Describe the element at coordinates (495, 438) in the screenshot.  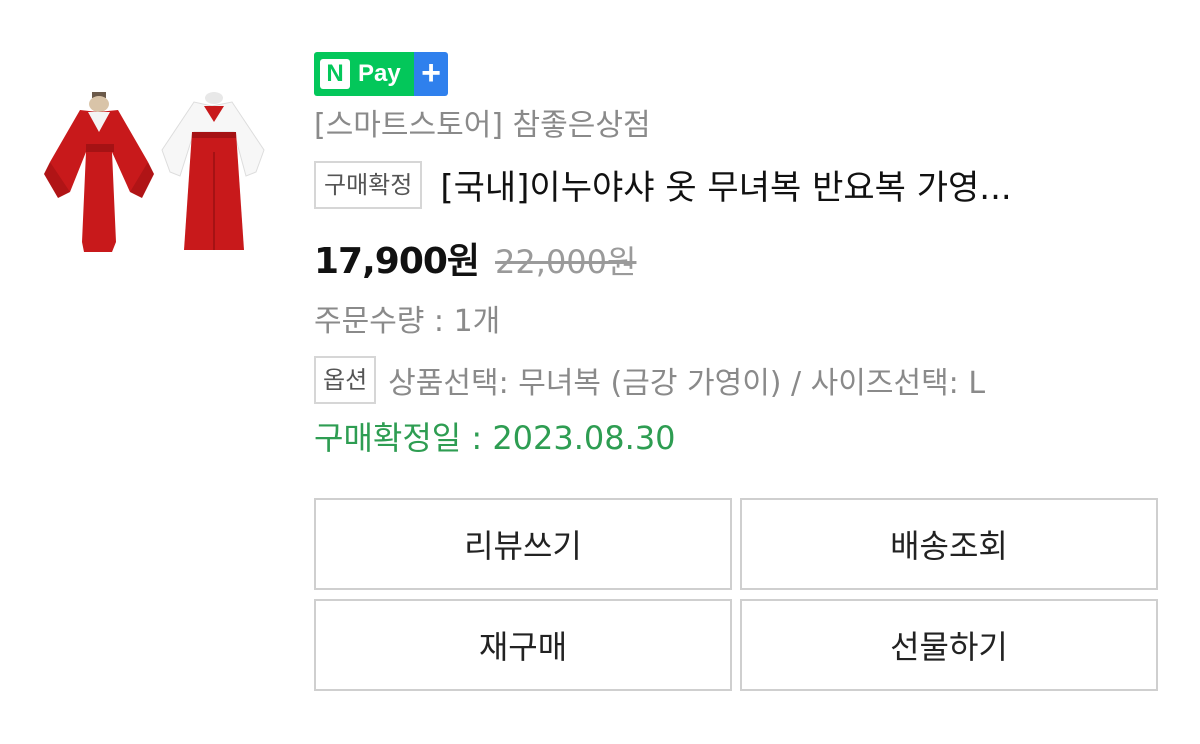
I see `purchase-confirm-date: 구매확정일 : 2023.08.30` at that location.